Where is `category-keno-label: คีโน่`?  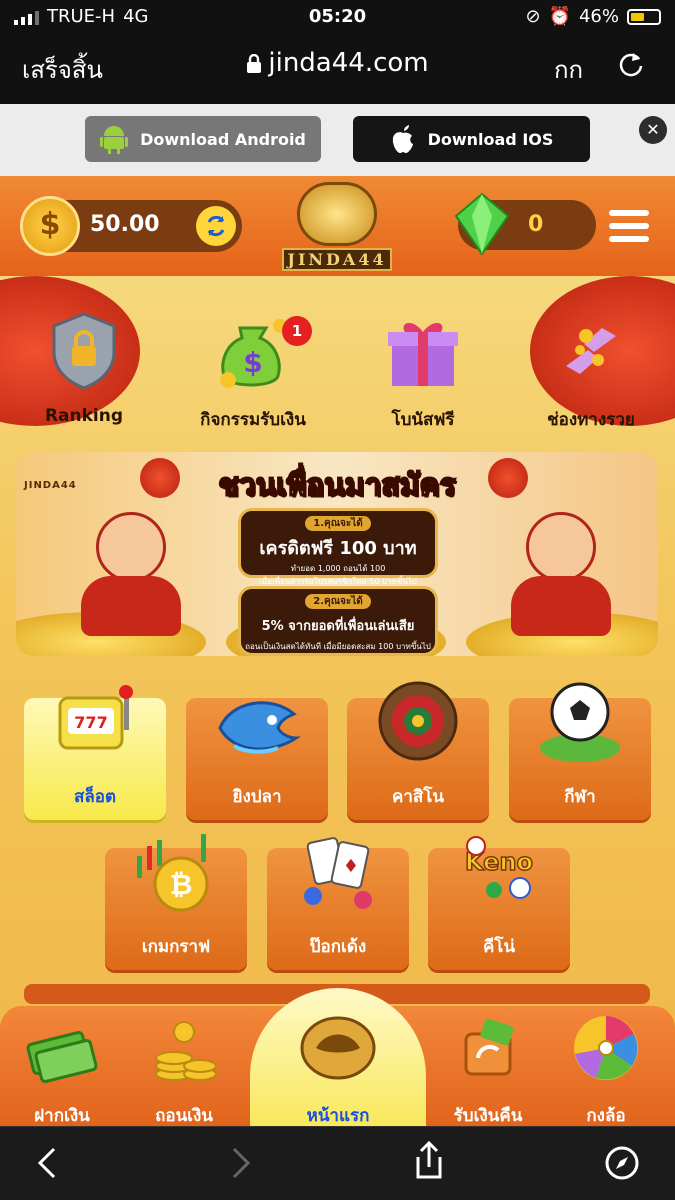 category-keno-label: คีโน่ is located at coordinates (499, 947).